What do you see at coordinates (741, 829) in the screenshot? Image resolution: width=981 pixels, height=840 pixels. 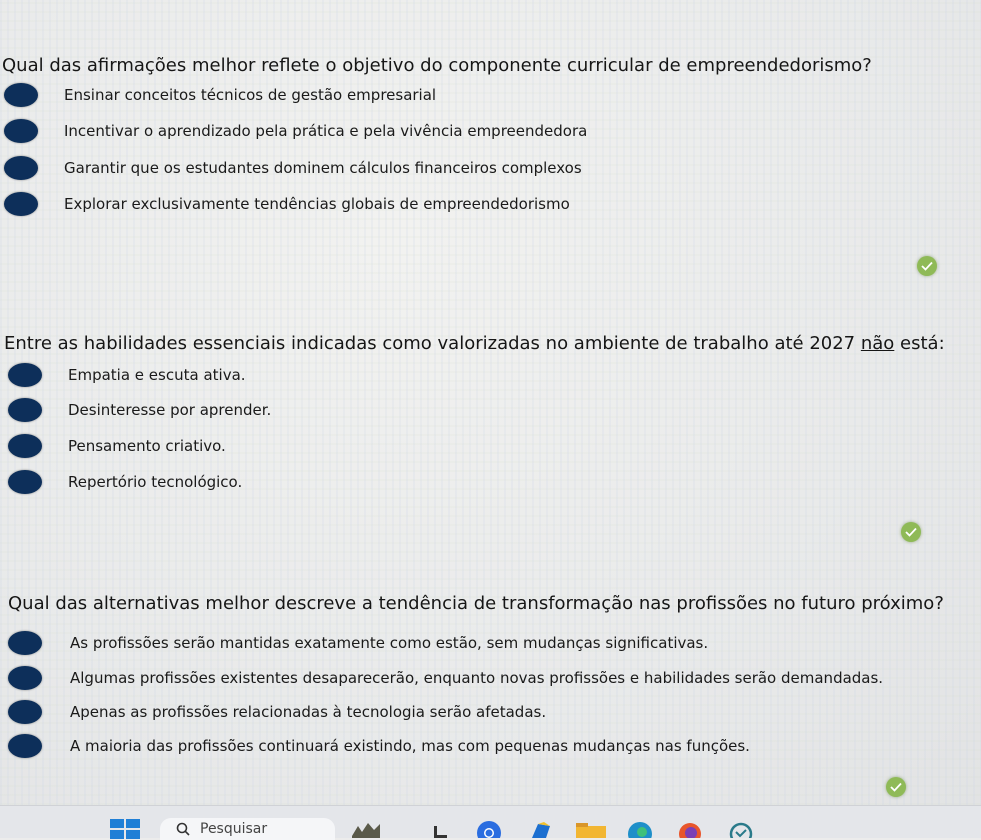 I see `phone-link-icon` at bounding box center [741, 829].